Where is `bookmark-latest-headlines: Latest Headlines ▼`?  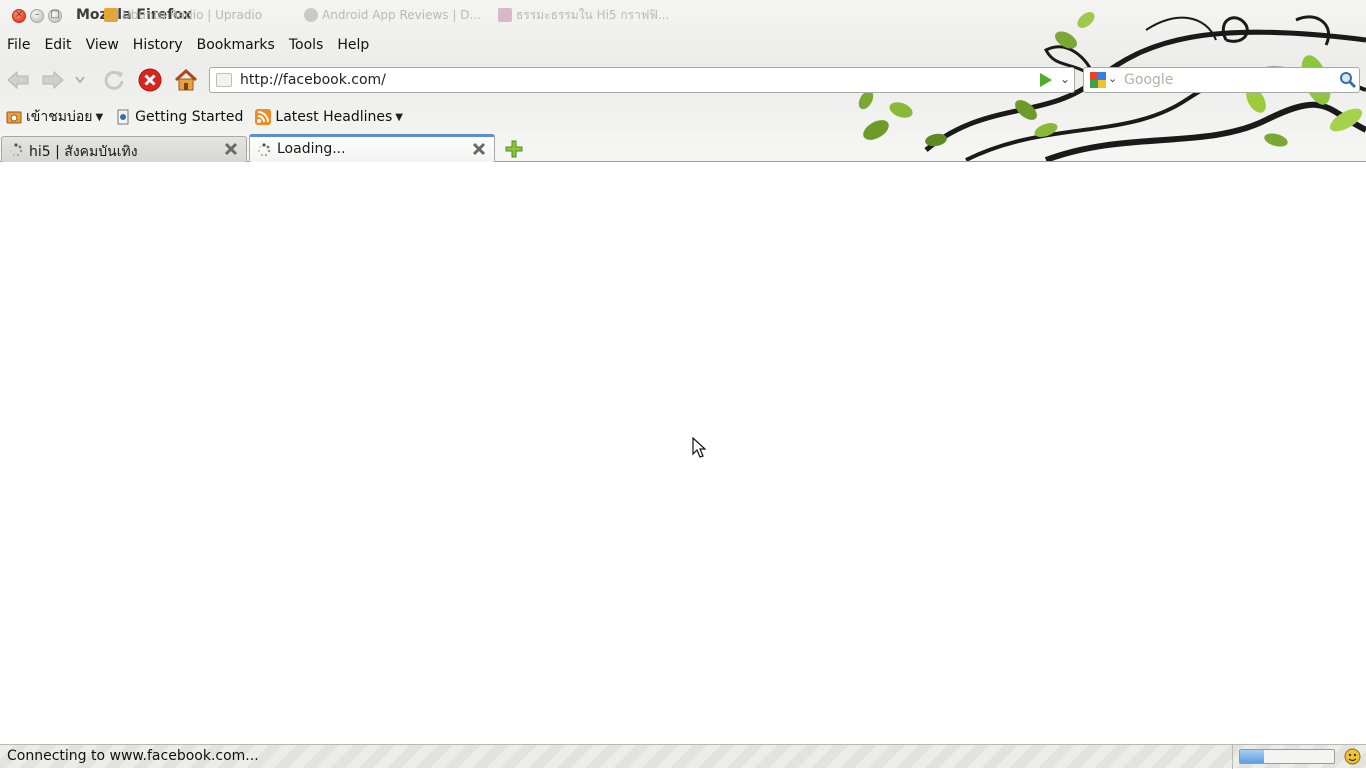 bookmark-latest-headlines: Latest Headlines ▼ is located at coordinates (329, 117).